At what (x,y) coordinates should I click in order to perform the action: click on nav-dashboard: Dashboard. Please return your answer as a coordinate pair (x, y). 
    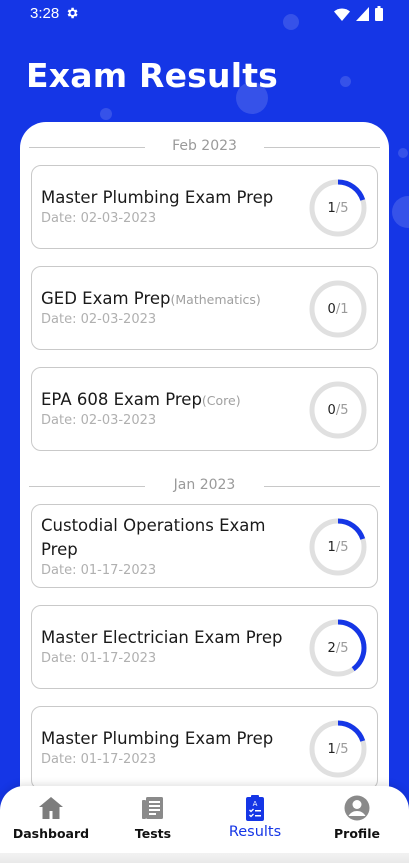
    Looking at the image, I should click on (51, 819).